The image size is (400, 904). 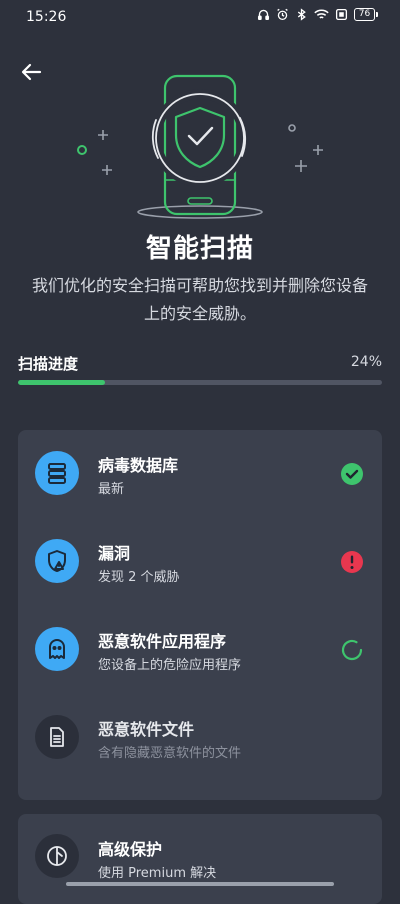 I want to click on battery-level: 76, so click(x=364, y=14).